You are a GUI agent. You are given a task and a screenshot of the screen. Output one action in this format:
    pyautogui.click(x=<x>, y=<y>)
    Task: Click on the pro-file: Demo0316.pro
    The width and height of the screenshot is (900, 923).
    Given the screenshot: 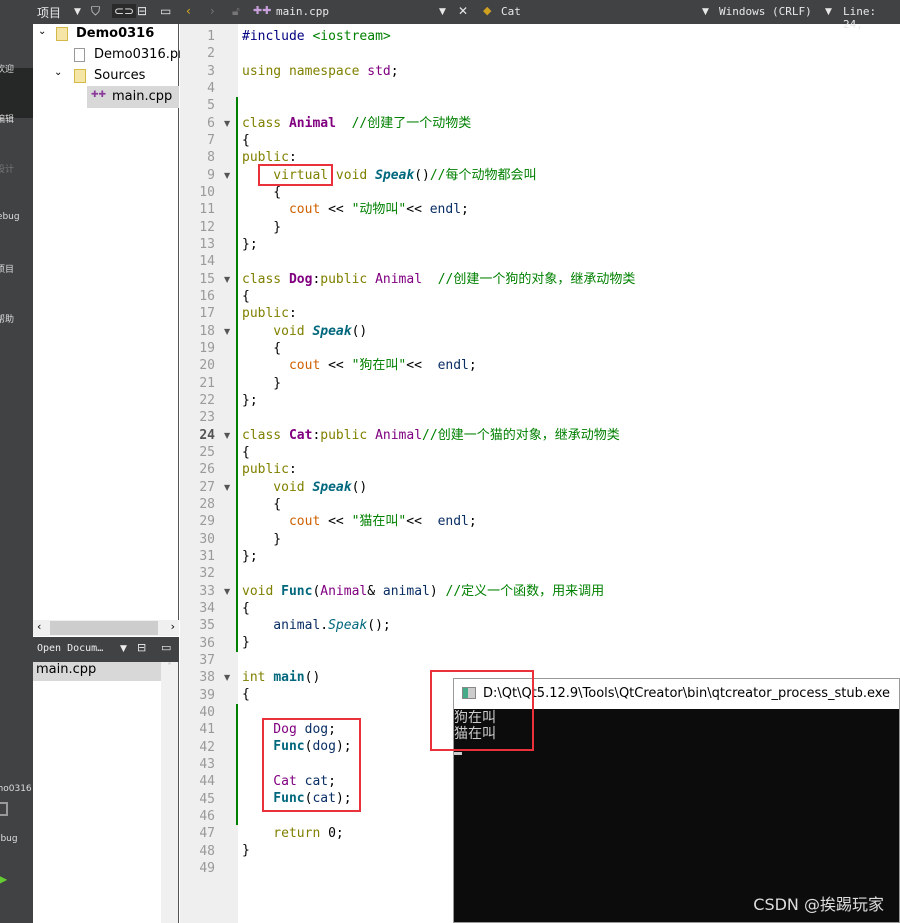 What is the action you would take?
    pyautogui.click(x=142, y=54)
    